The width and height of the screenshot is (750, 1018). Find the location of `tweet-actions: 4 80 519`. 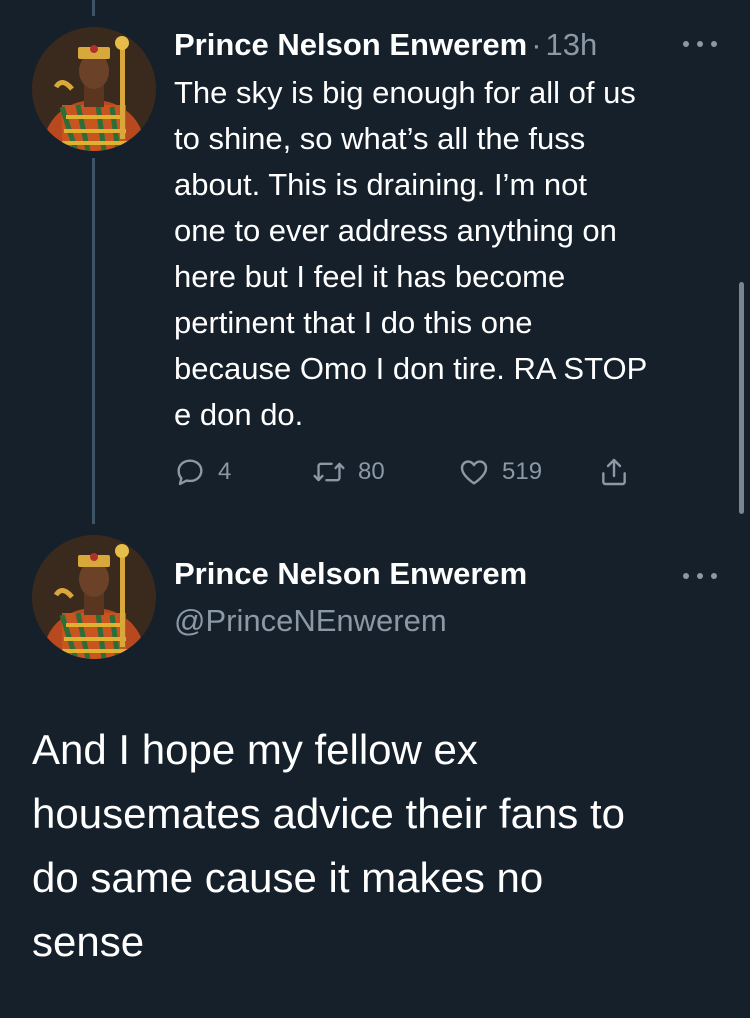

tweet-actions: 4 80 519 is located at coordinates (414, 472).